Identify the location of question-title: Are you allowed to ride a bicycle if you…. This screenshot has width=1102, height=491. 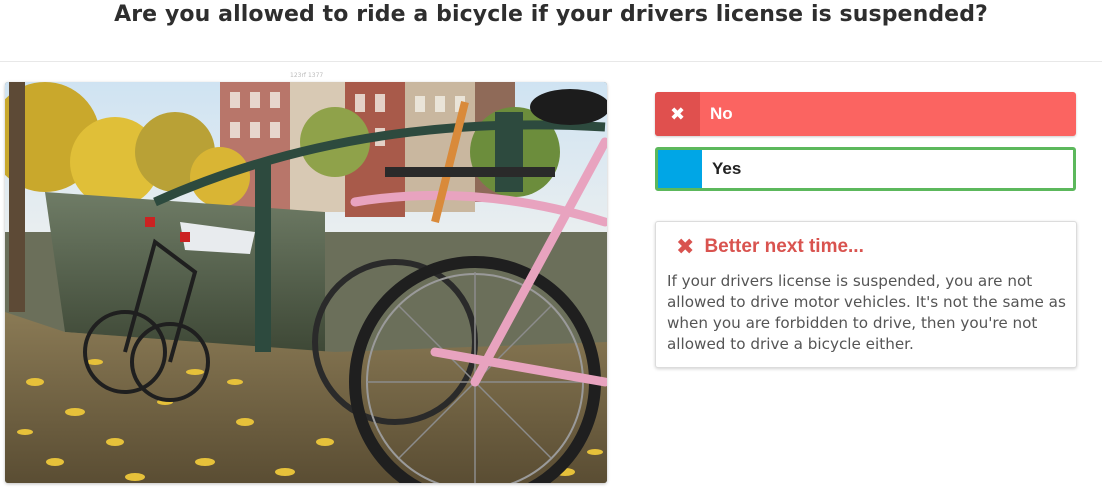
(551, 14).